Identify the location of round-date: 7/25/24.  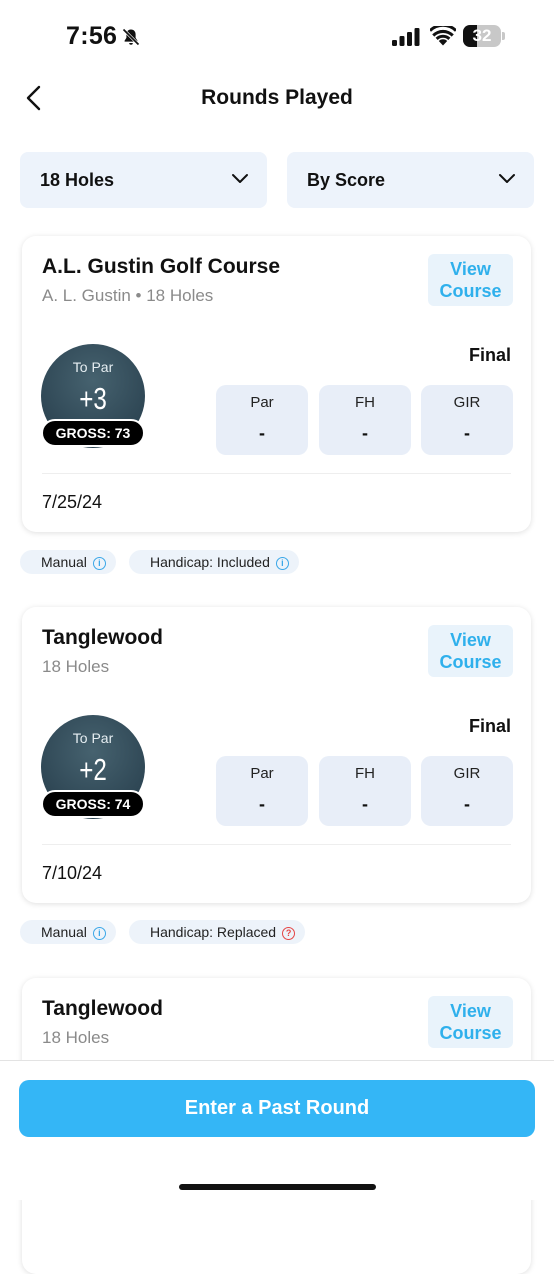
(72, 502).